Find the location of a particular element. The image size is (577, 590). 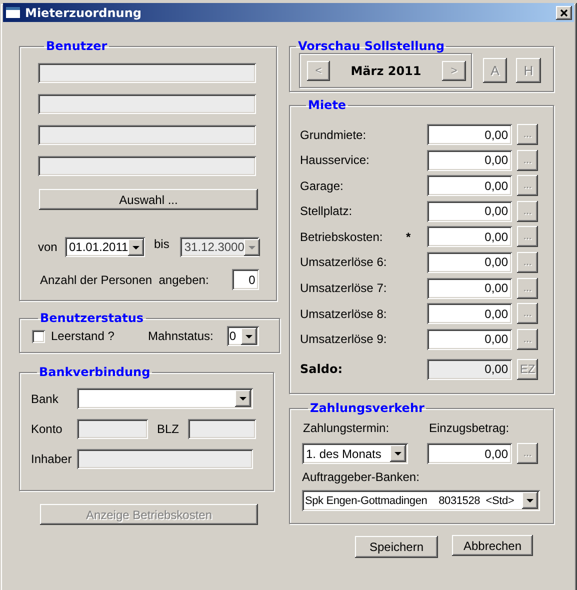

checkbox-label: Leerstand ? is located at coordinates (83, 336).